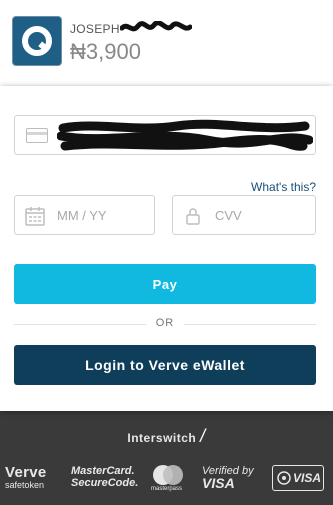 The height and width of the screenshot is (505, 333). I want to click on whats-this-link: What's this?, so click(283, 187).